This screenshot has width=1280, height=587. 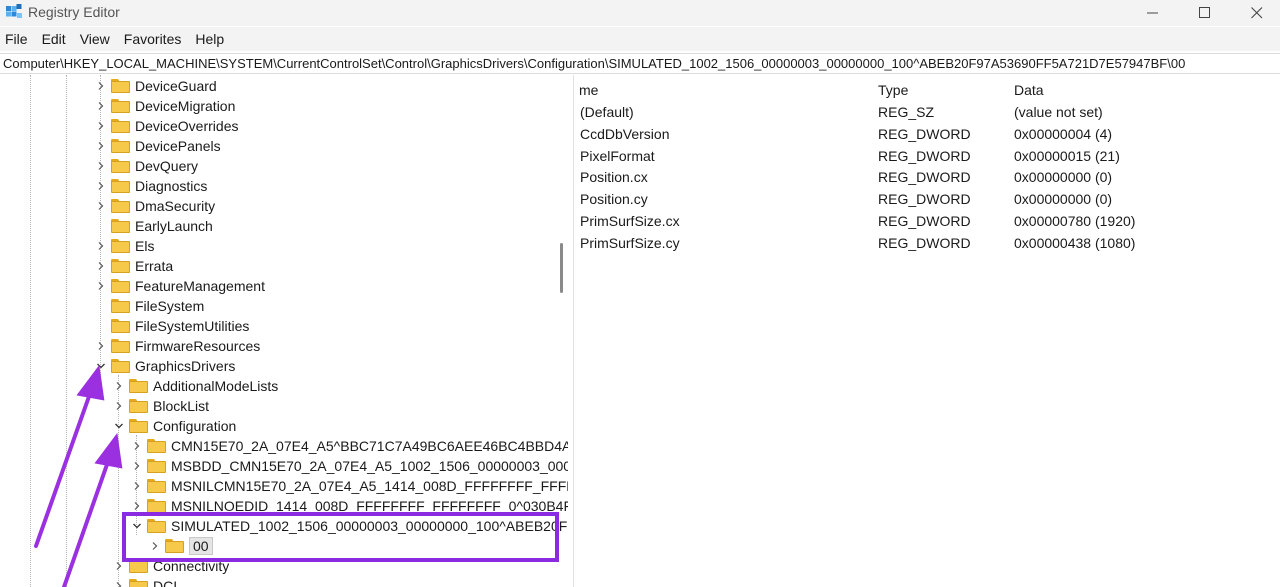 What do you see at coordinates (1063, 133) in the screenshot?
I see `value-data-cell: 0x00000004 (4)` at bounding box center [1063, 133].